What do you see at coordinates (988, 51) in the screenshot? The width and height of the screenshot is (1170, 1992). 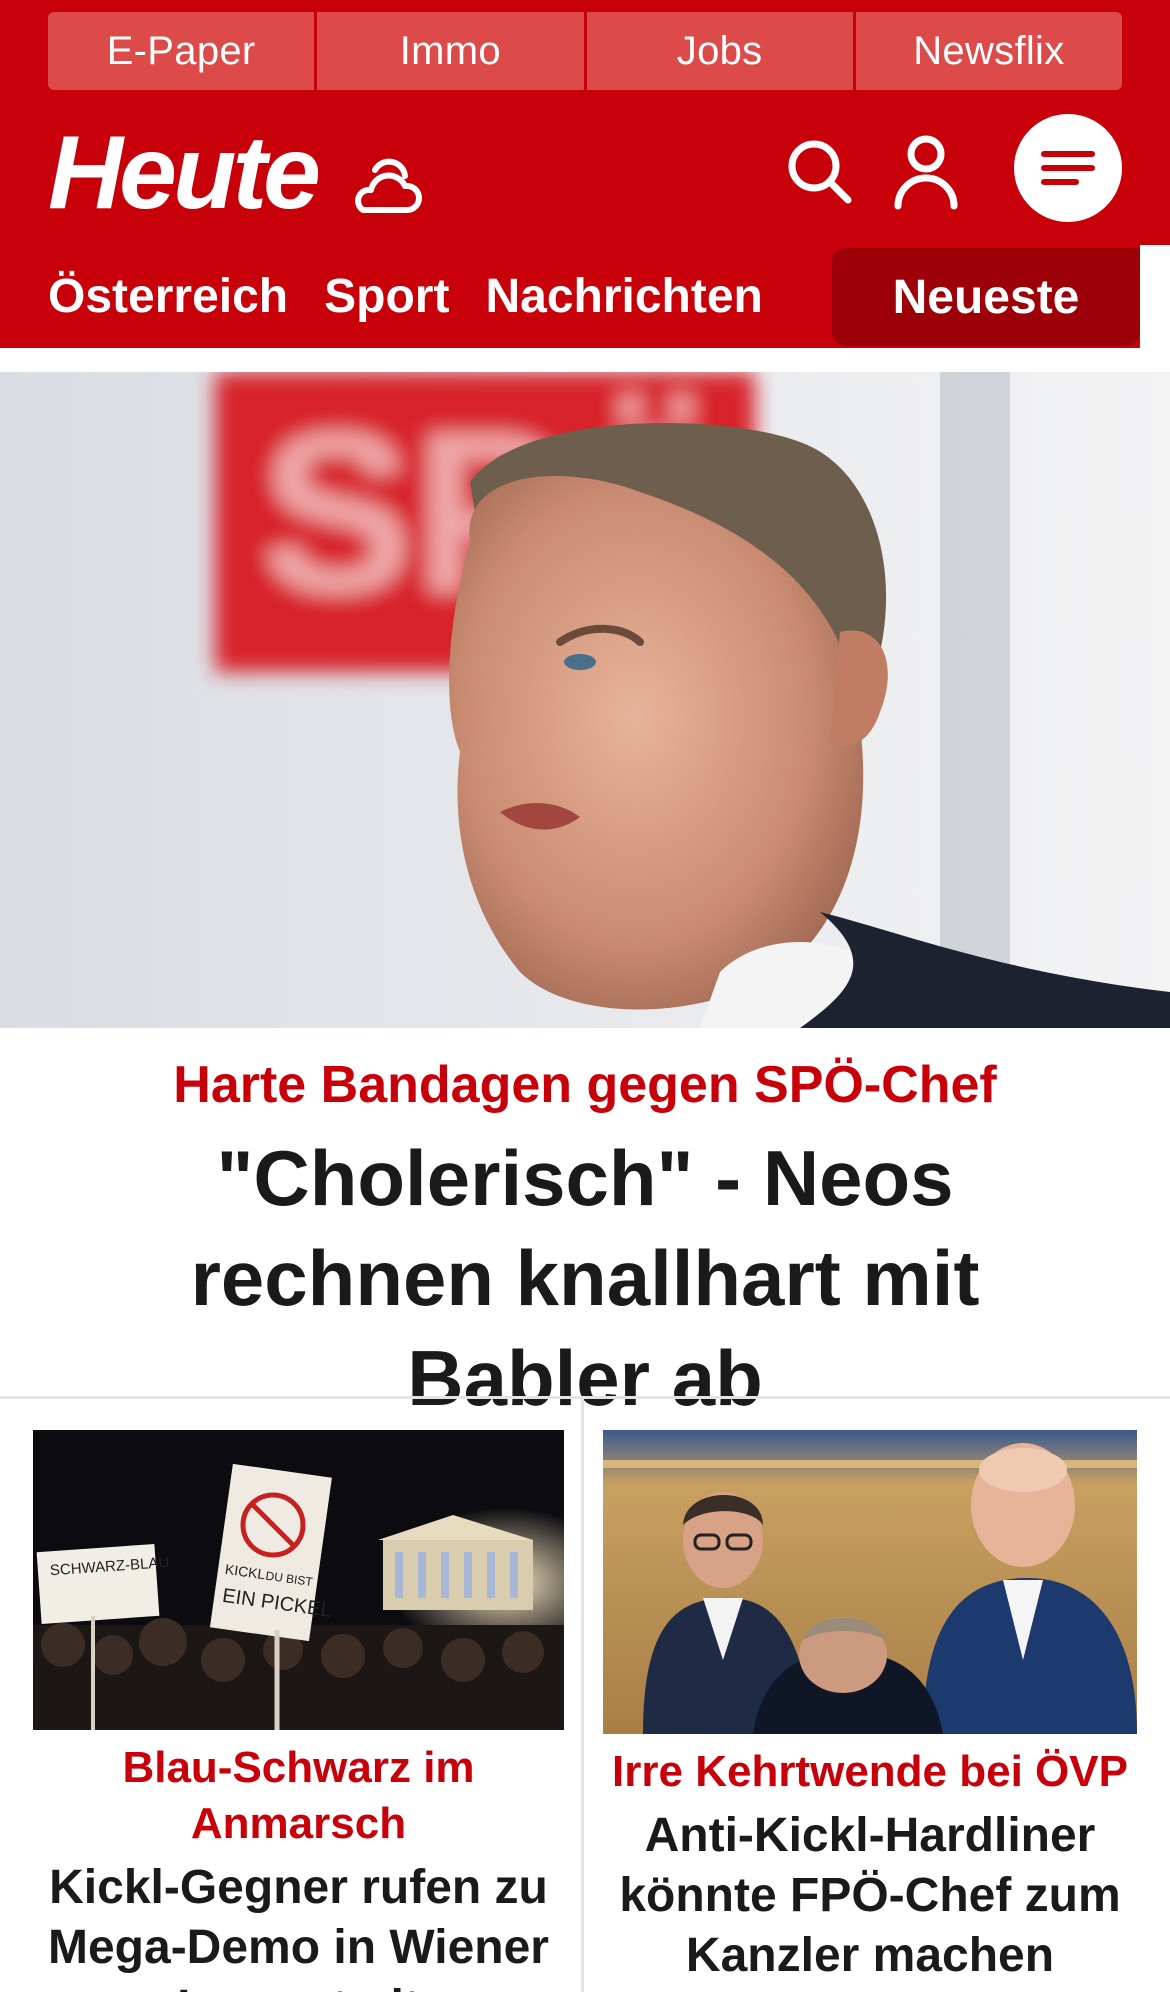 I see `top-link-newsflix: Newsflix` at bounding box center [988, 51].